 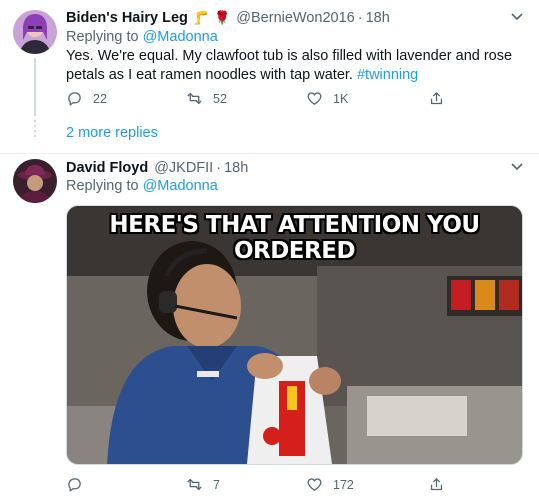 What do you see at coordinates (203, 484) in the screenshot?
I see `retweet-button: 7` at bounding box center [203, 484].